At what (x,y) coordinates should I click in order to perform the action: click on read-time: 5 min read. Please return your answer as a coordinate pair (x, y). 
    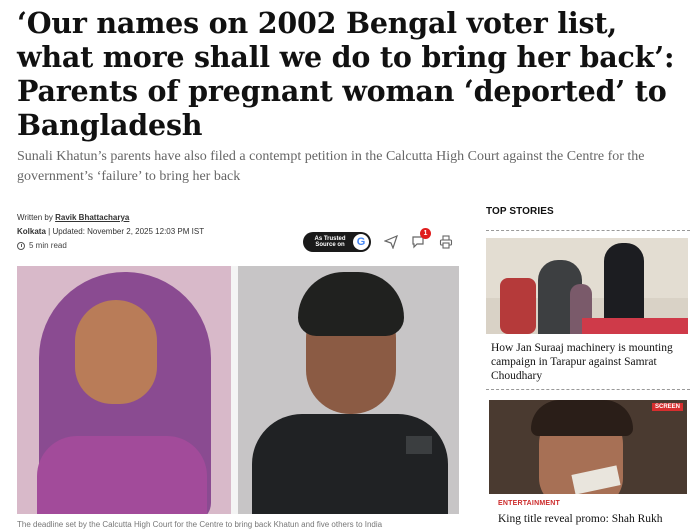
    Looking at the image, I should click on (42, 245).